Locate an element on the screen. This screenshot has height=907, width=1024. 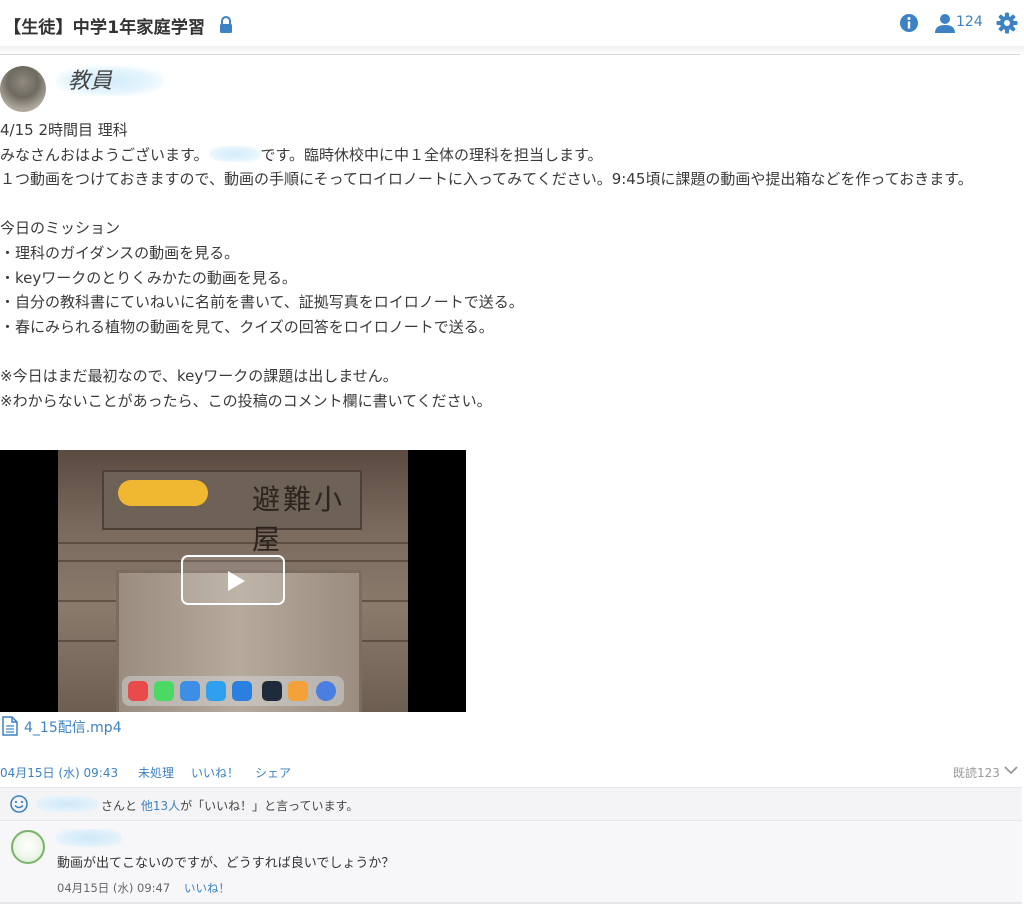
post-line: ・keyワークのとりくみかたの動画を見る。 is located at coordinates (148, 277).